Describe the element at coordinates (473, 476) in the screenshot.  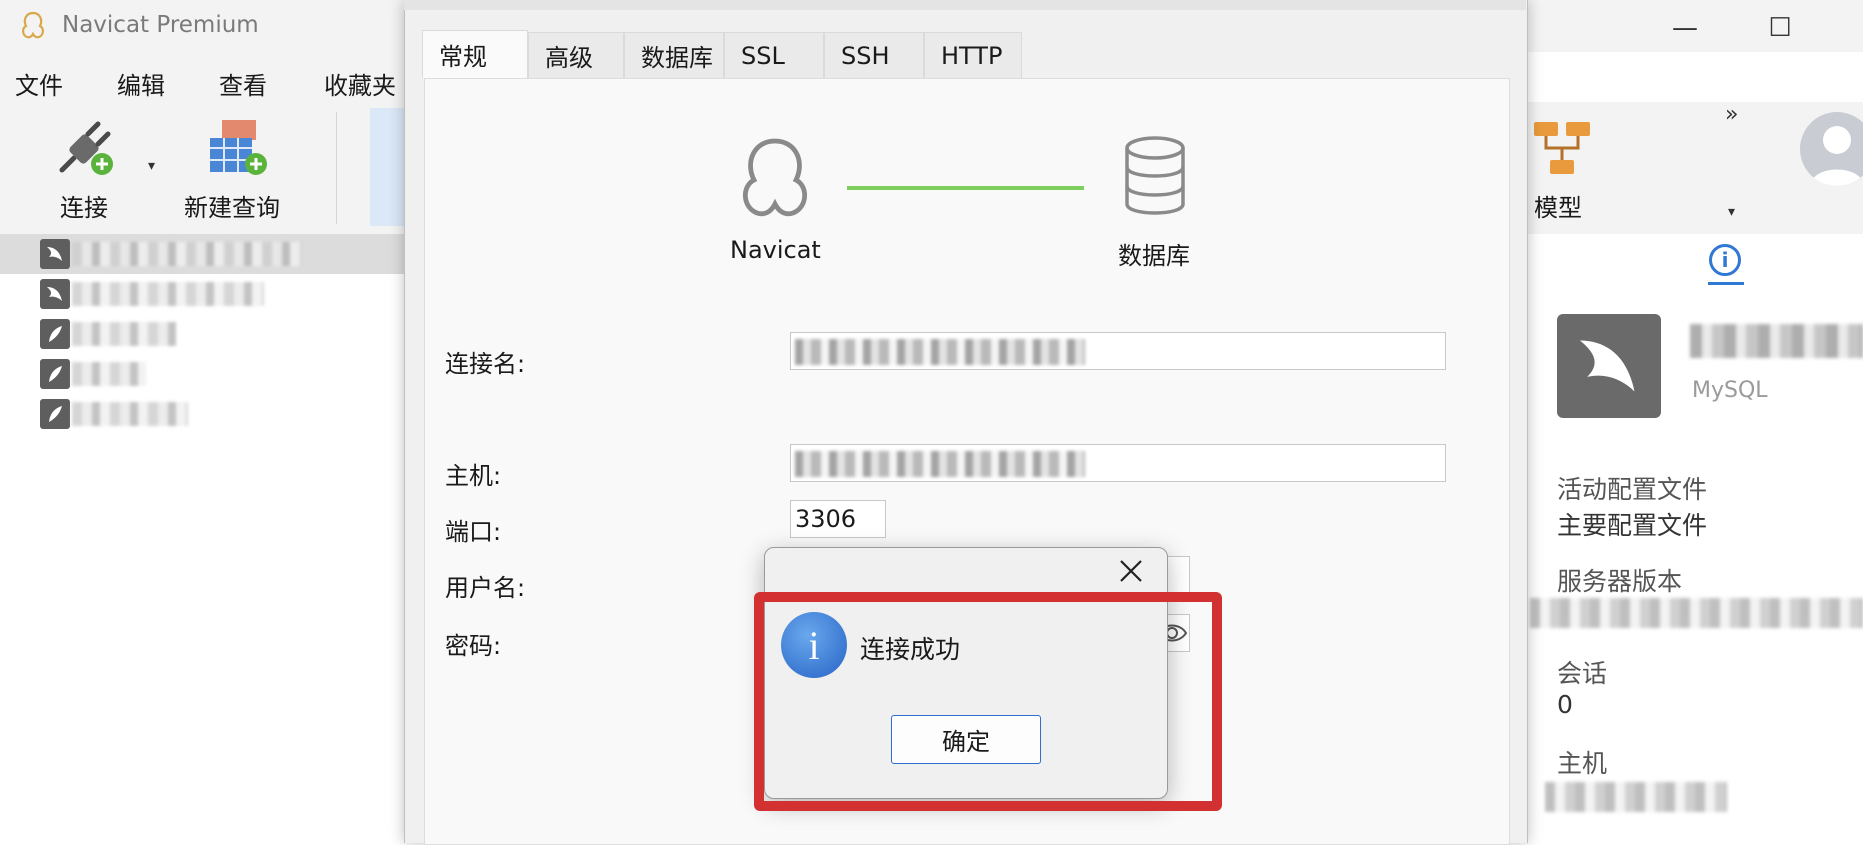
I see `host-label: 主机:` at that location.